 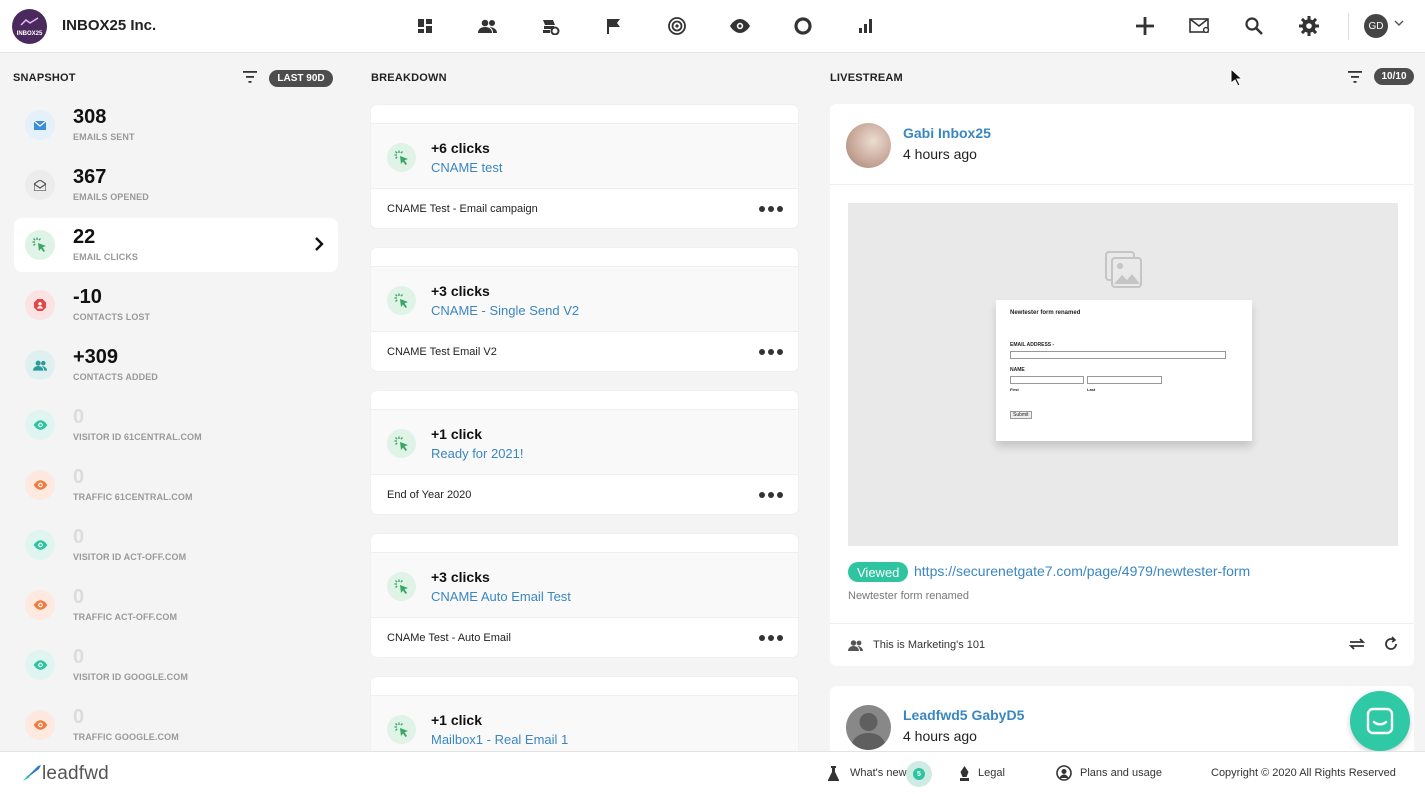 What do you see at coordinates (940, 736) in the screenshot?
I see `activity-time: 4 hours ago` at bounding box center [940, 736].